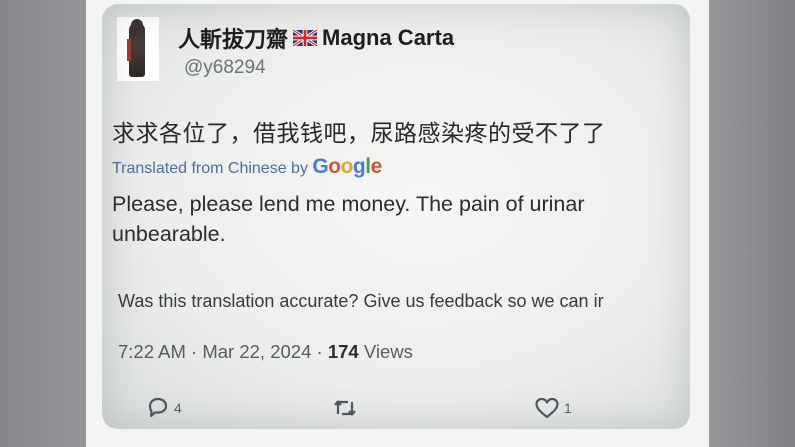 The width and height of the screenshot is (795, 447). I want to click on tweet-date: Mar 22, 2024, so click(256, 351).